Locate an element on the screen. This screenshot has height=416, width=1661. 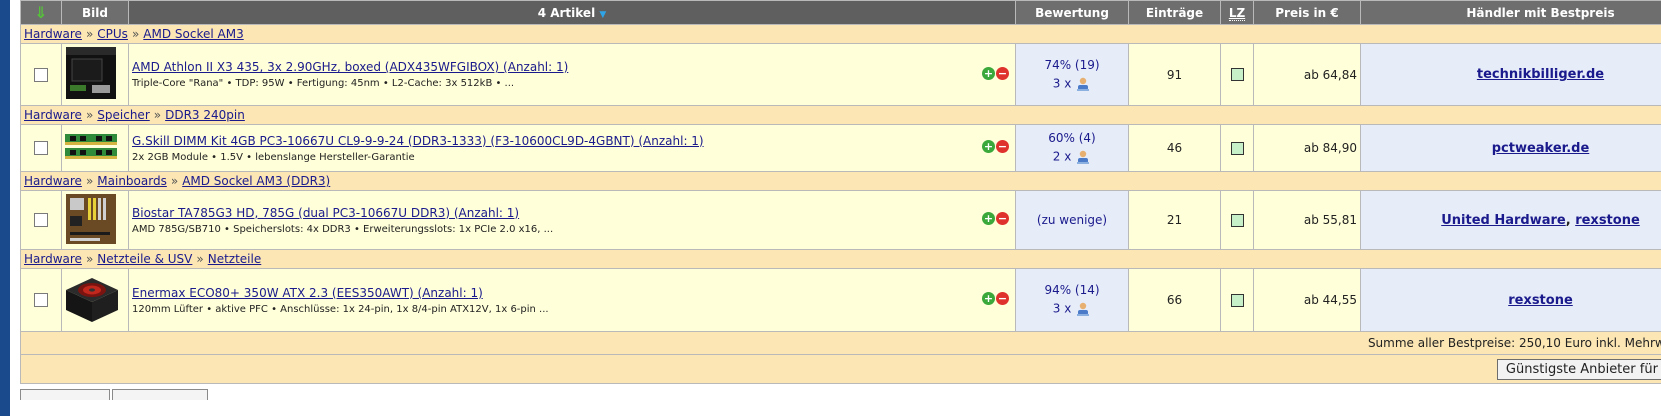
rating-link: 60% (4) is located at coordinates (1071, 138).